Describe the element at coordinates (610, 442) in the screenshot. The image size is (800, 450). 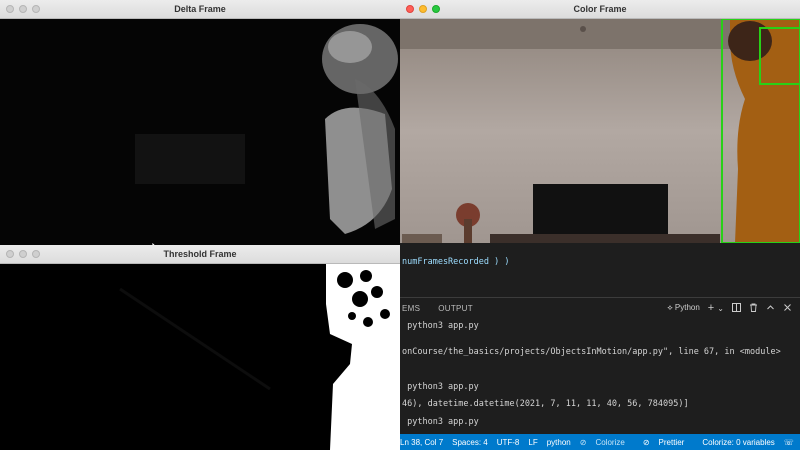
I see `colorize-label: Colorize` at that location.